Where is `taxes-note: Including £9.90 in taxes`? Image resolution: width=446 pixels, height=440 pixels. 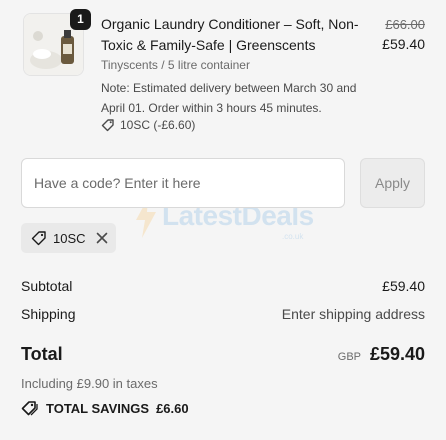
taxes-note: Including £9.90 in taxes is located at coordinates (89, 383).